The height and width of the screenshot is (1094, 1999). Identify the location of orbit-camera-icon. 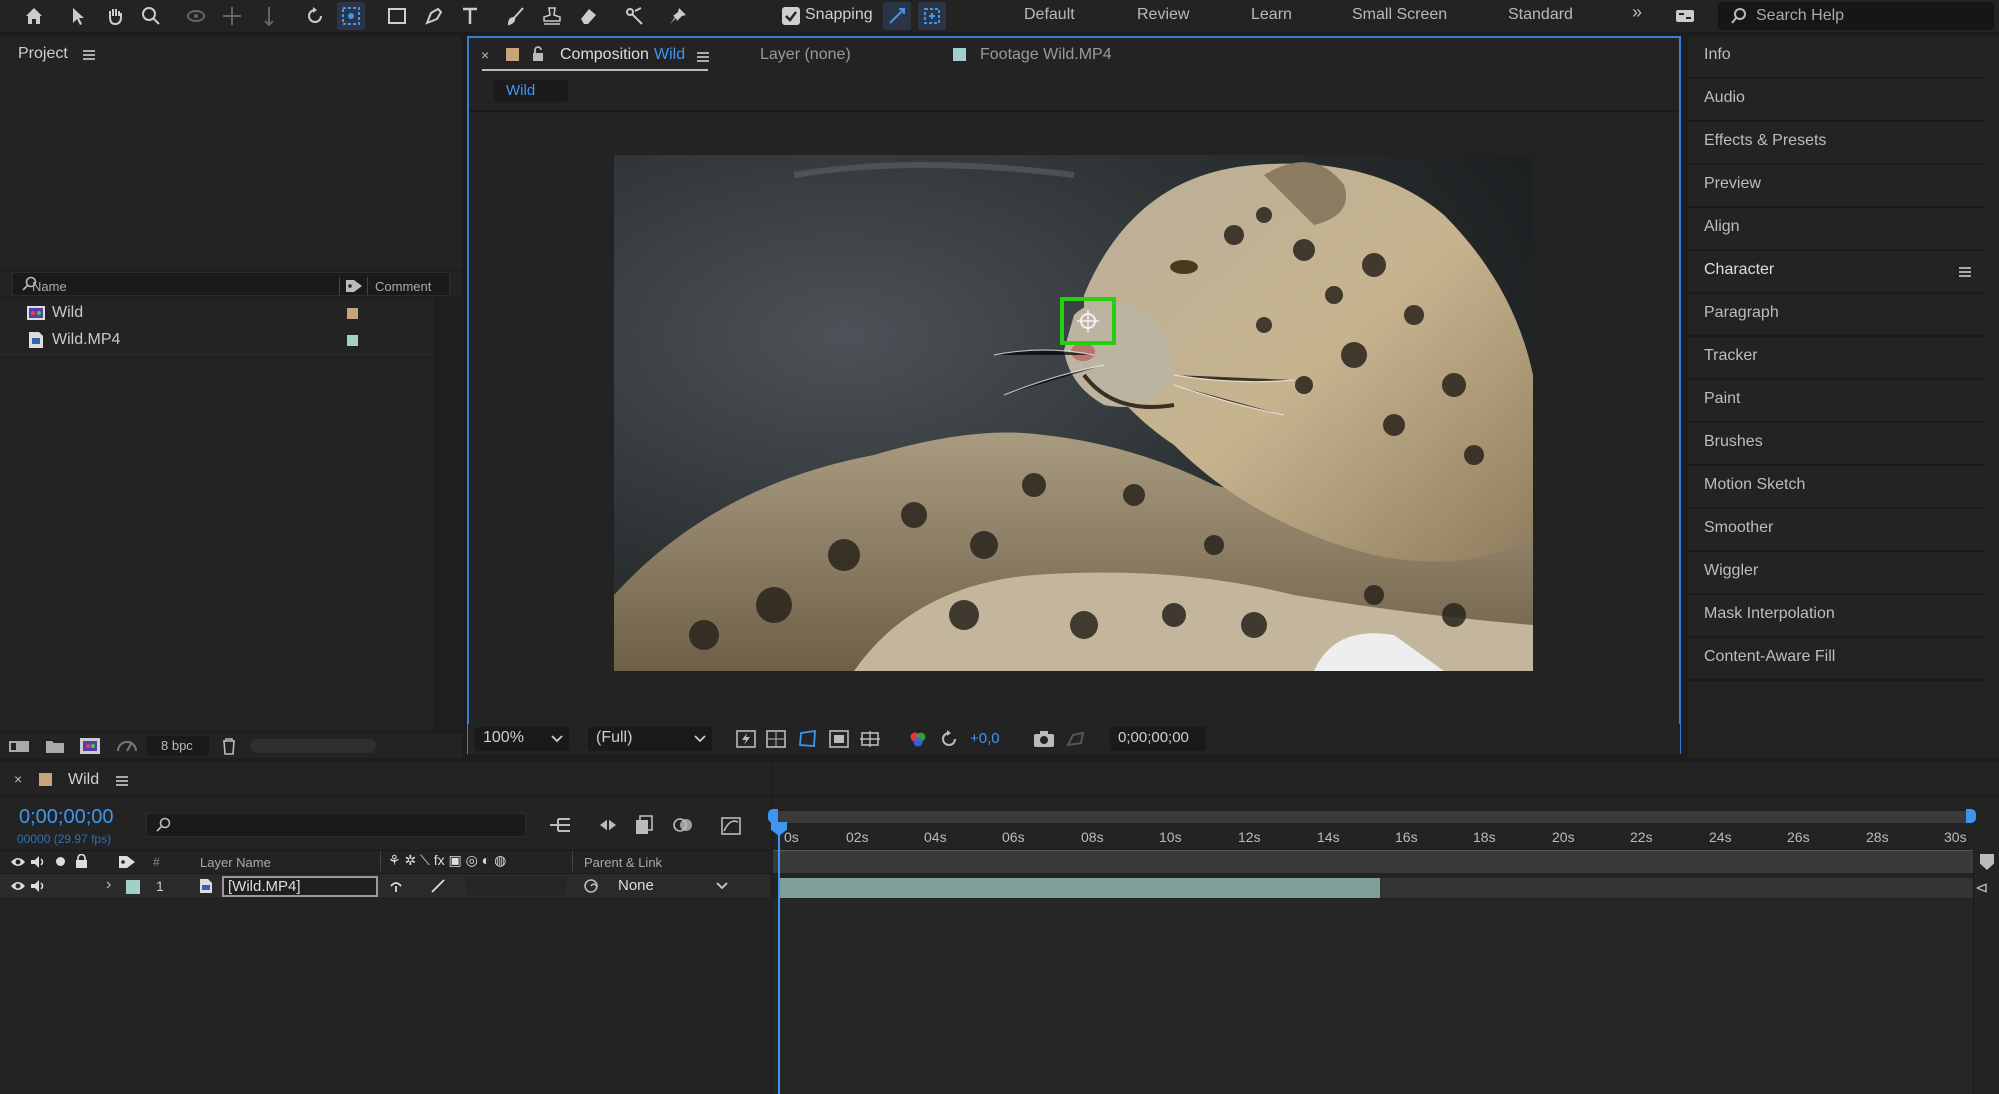
(196, 16).